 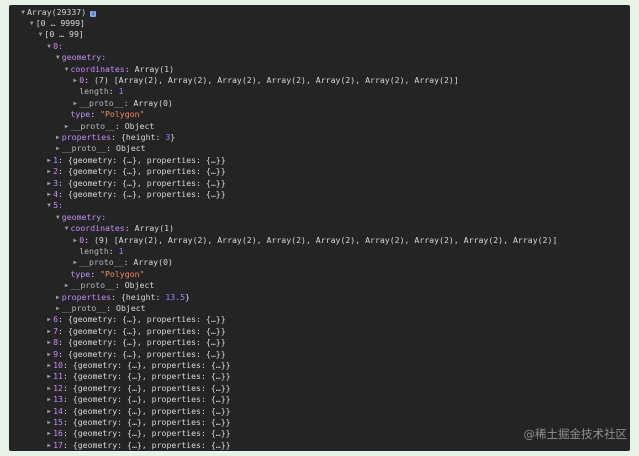 I want to click on row-text: properties, so click(x=86, y=136).